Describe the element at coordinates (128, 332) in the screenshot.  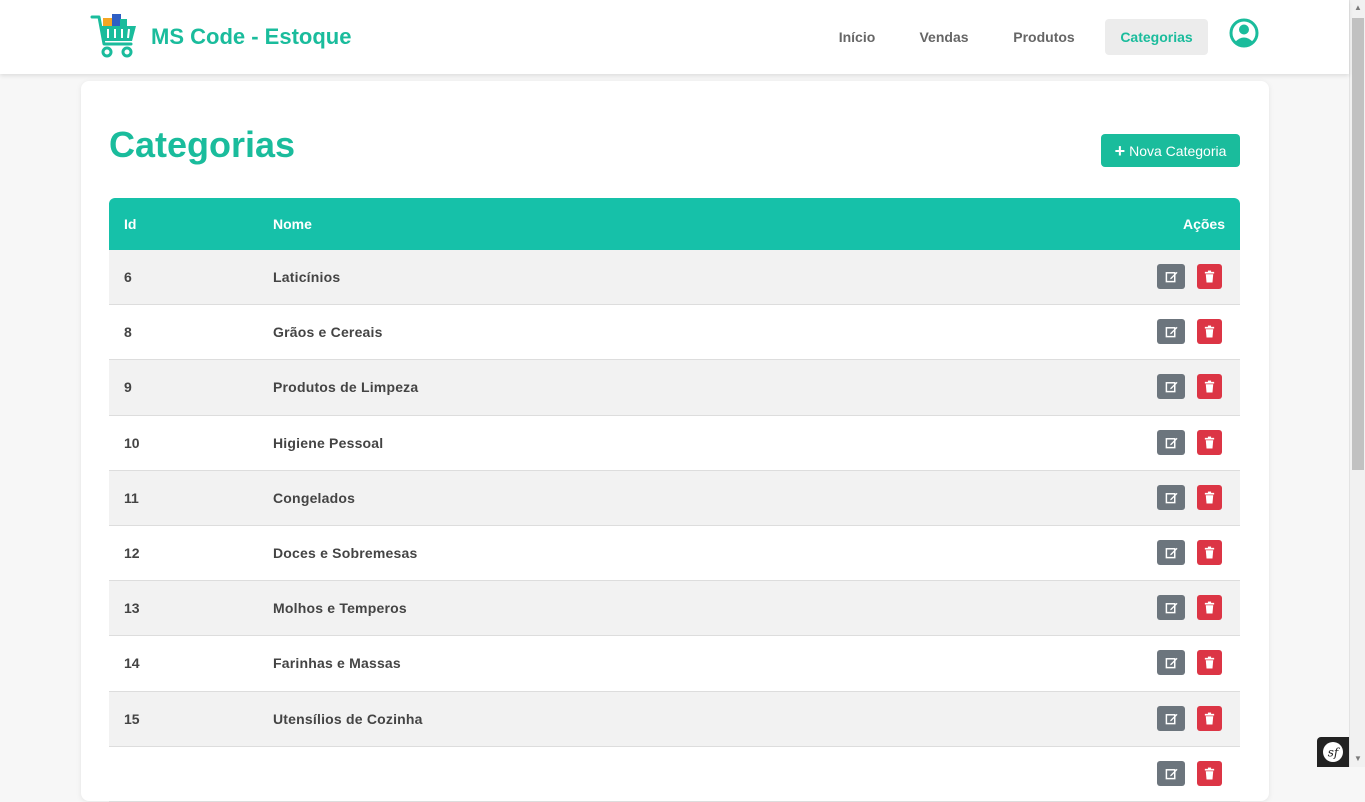
I see `cell-id: 8` at that location.